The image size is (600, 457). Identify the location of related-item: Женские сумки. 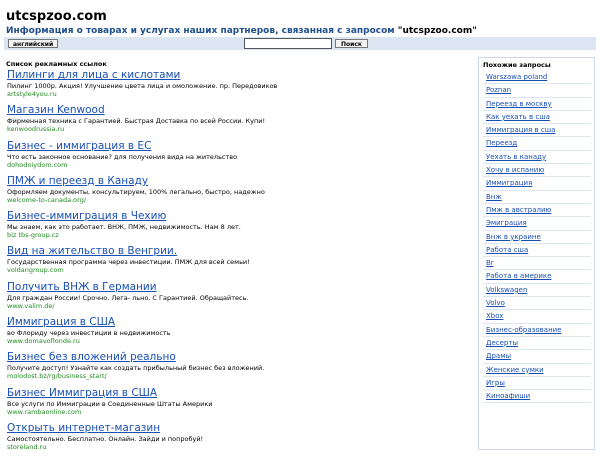
(537, 370).